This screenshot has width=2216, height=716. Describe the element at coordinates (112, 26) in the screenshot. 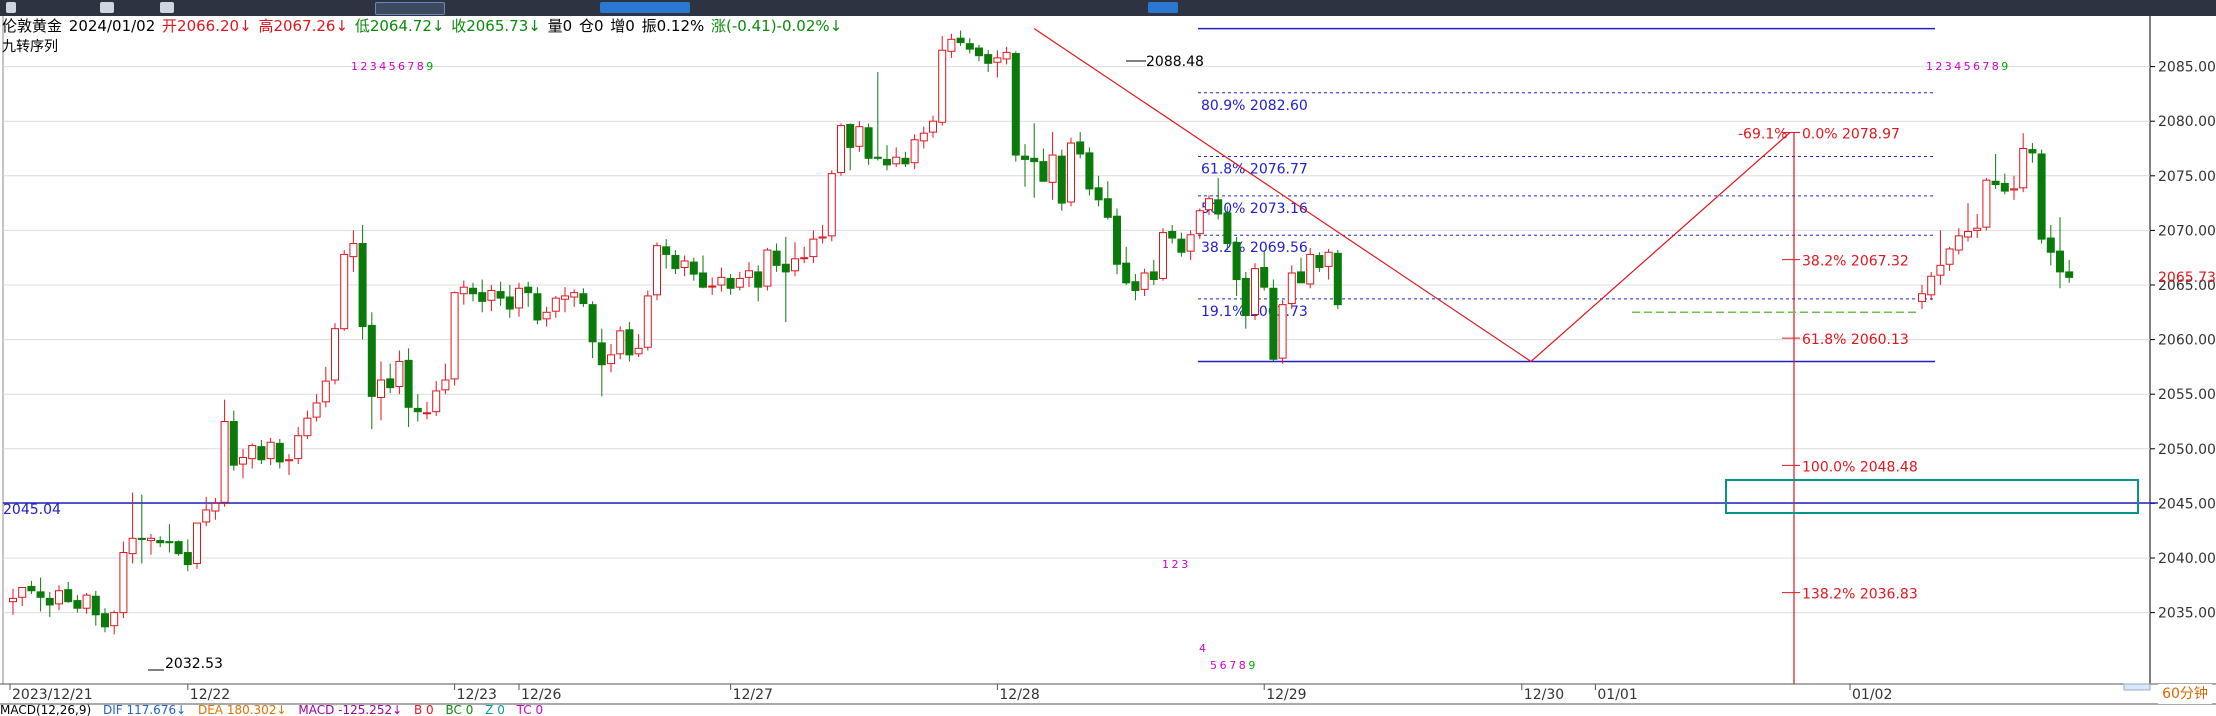

I see `quote-date: 2024/01/02` at that location.